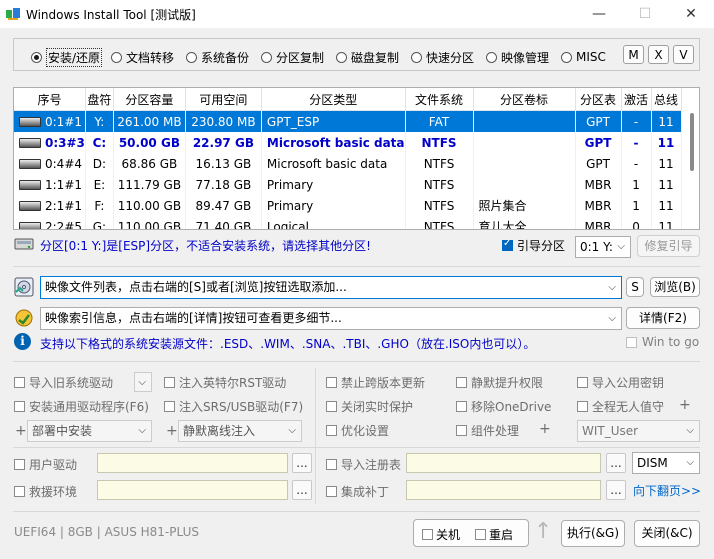 This screenshot has height=559, width=714. I want to click on restart-checkbox: 重启, so click(494, 534).